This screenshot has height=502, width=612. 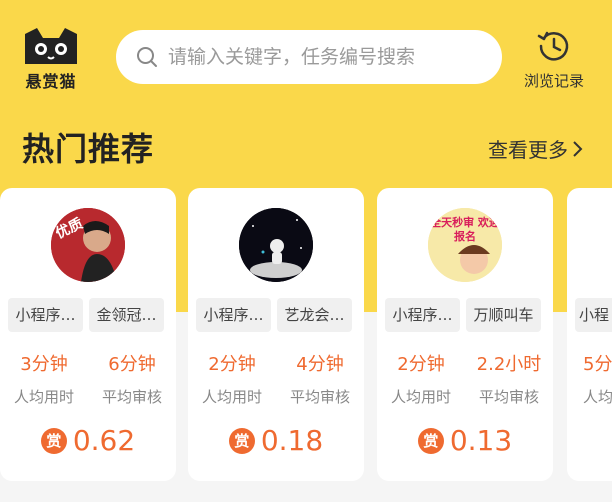 What do you see at coordinates (597, 364) in the screenshot?
I see `avg-time-value: 5分` at bounding box center [597, 364].